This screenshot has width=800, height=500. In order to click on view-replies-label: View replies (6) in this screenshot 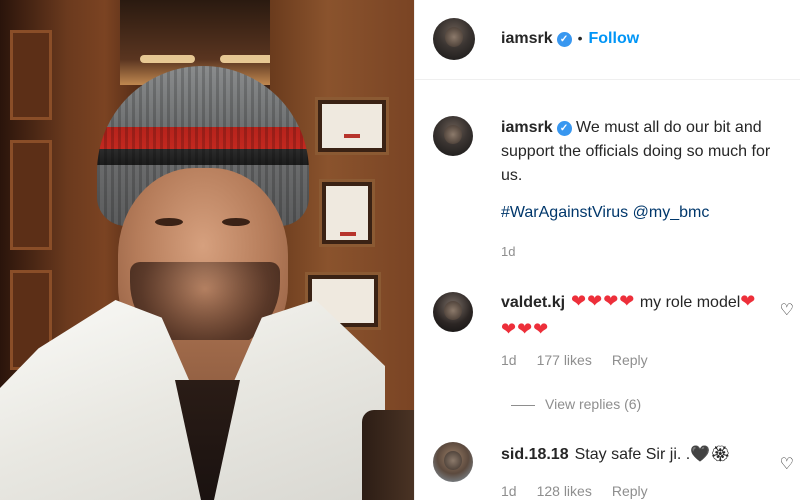, I will do `click(593, 404)`.